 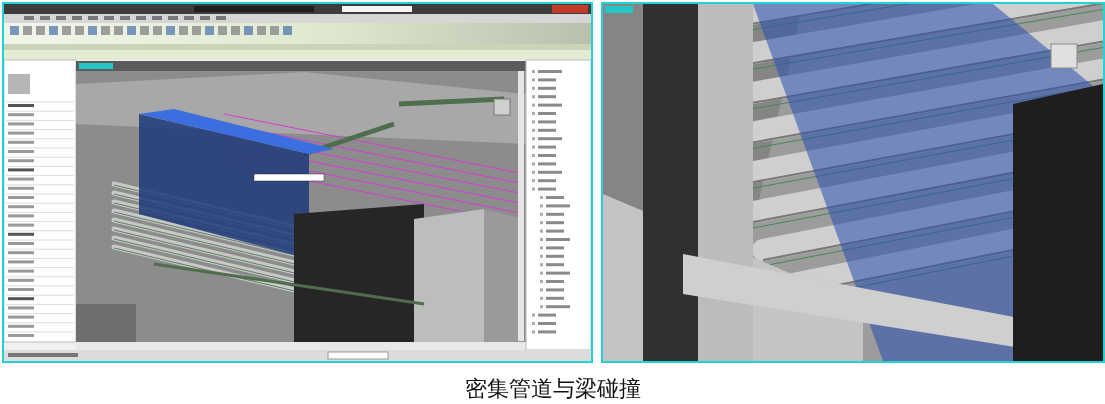 I want to click on figure-caption: 密集管道与梁碰撞, so click(x=552, y=389).